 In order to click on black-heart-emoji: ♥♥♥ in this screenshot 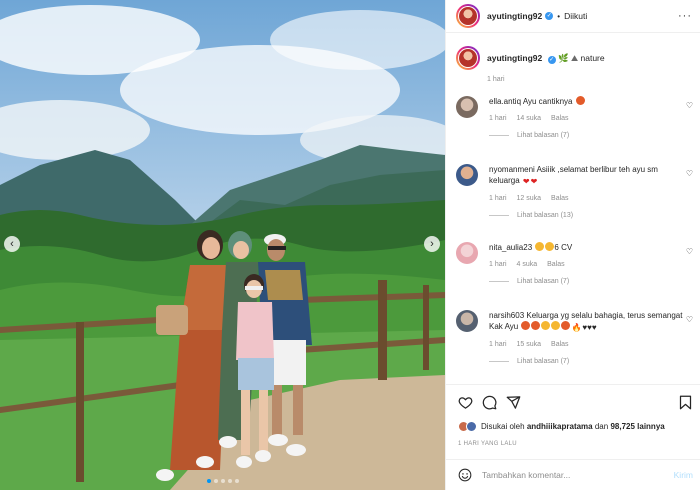, I will do `click(589, 327)`.